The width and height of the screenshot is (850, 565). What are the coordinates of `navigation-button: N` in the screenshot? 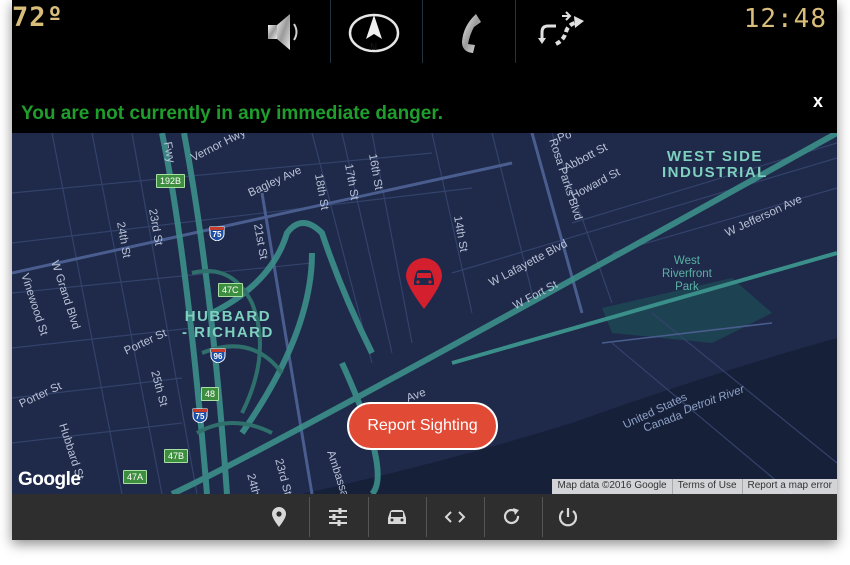 It's located at (374, 31).